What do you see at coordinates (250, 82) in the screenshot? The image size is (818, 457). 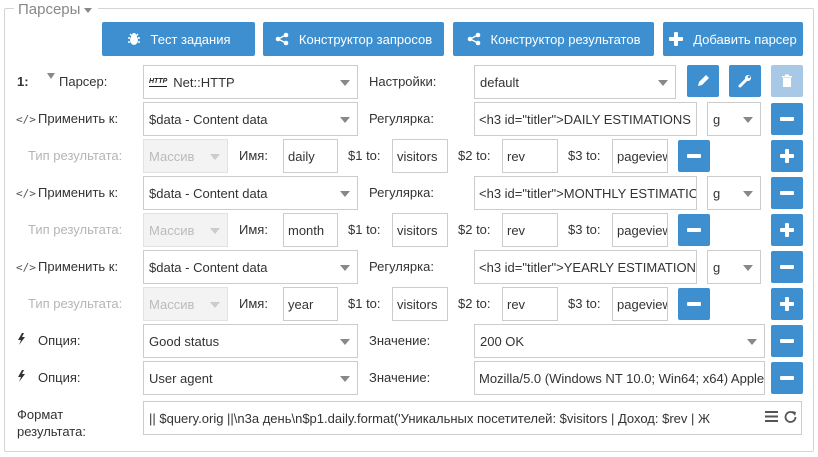 I see `parser-select: HTTP Net::HTTP` at bounding box center [250, 82].